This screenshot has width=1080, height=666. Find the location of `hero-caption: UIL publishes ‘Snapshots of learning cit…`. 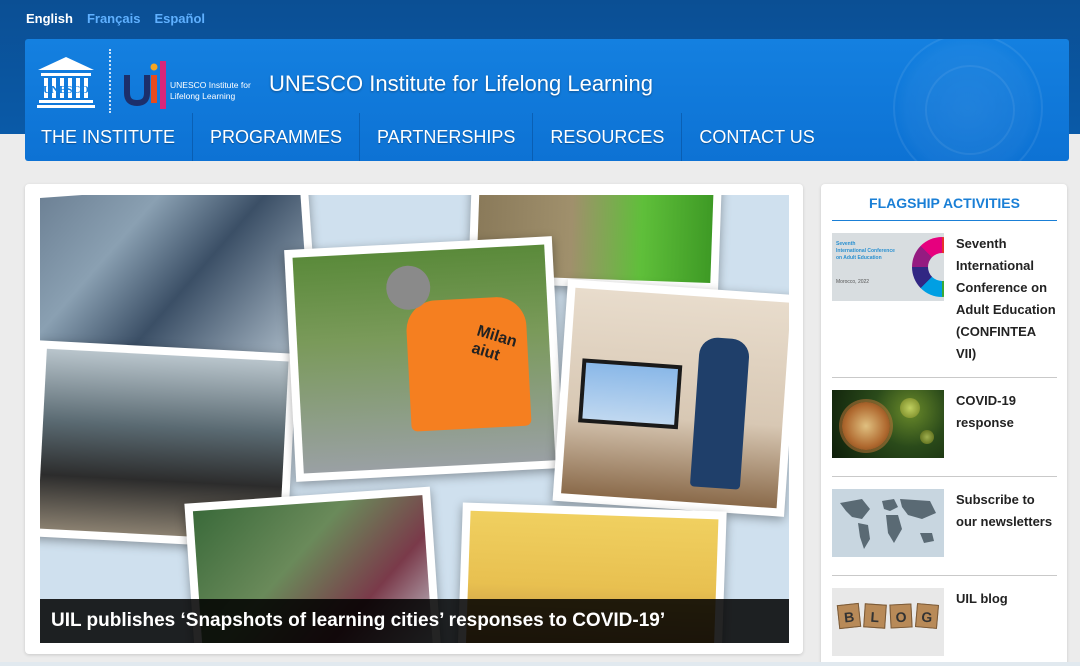

hero-caption: UIL publishes ‘Snapshots of learning cit… is located at coordinates (414, 621).